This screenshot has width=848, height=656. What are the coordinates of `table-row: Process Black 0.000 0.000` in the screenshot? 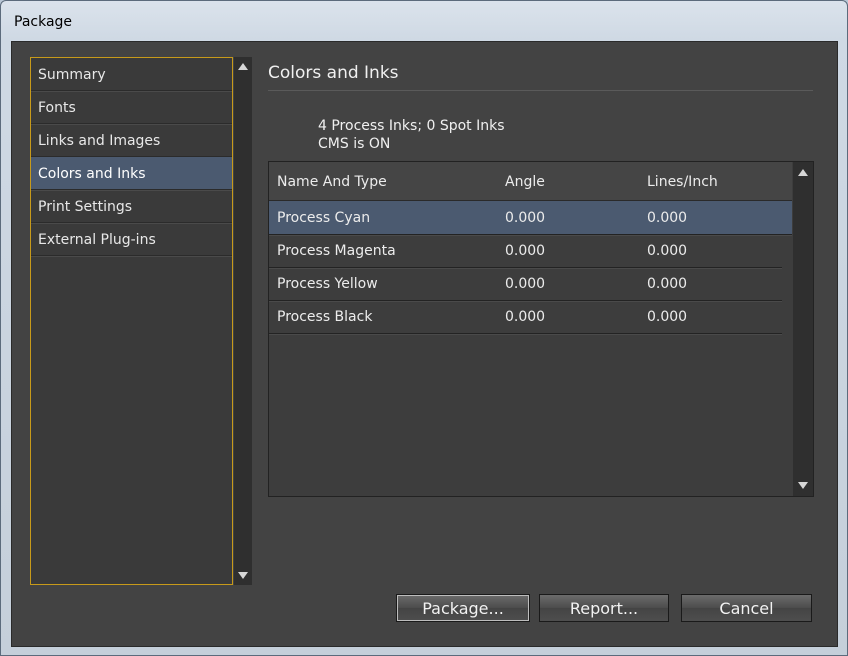 It's located at (525, 317).